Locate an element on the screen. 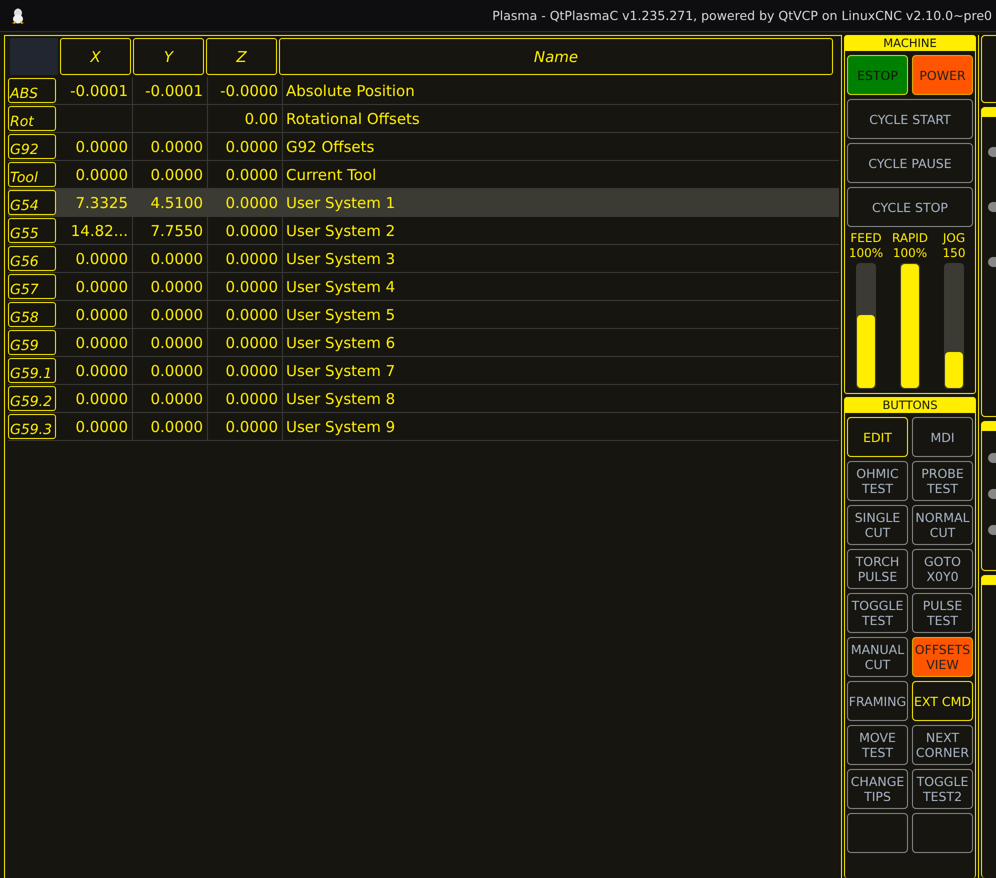 The height and width of the screenshot is (878, 996). table-row: G55 14.82... 7.7550 0.0000 User System 2 is located at coordinates (423, 231).